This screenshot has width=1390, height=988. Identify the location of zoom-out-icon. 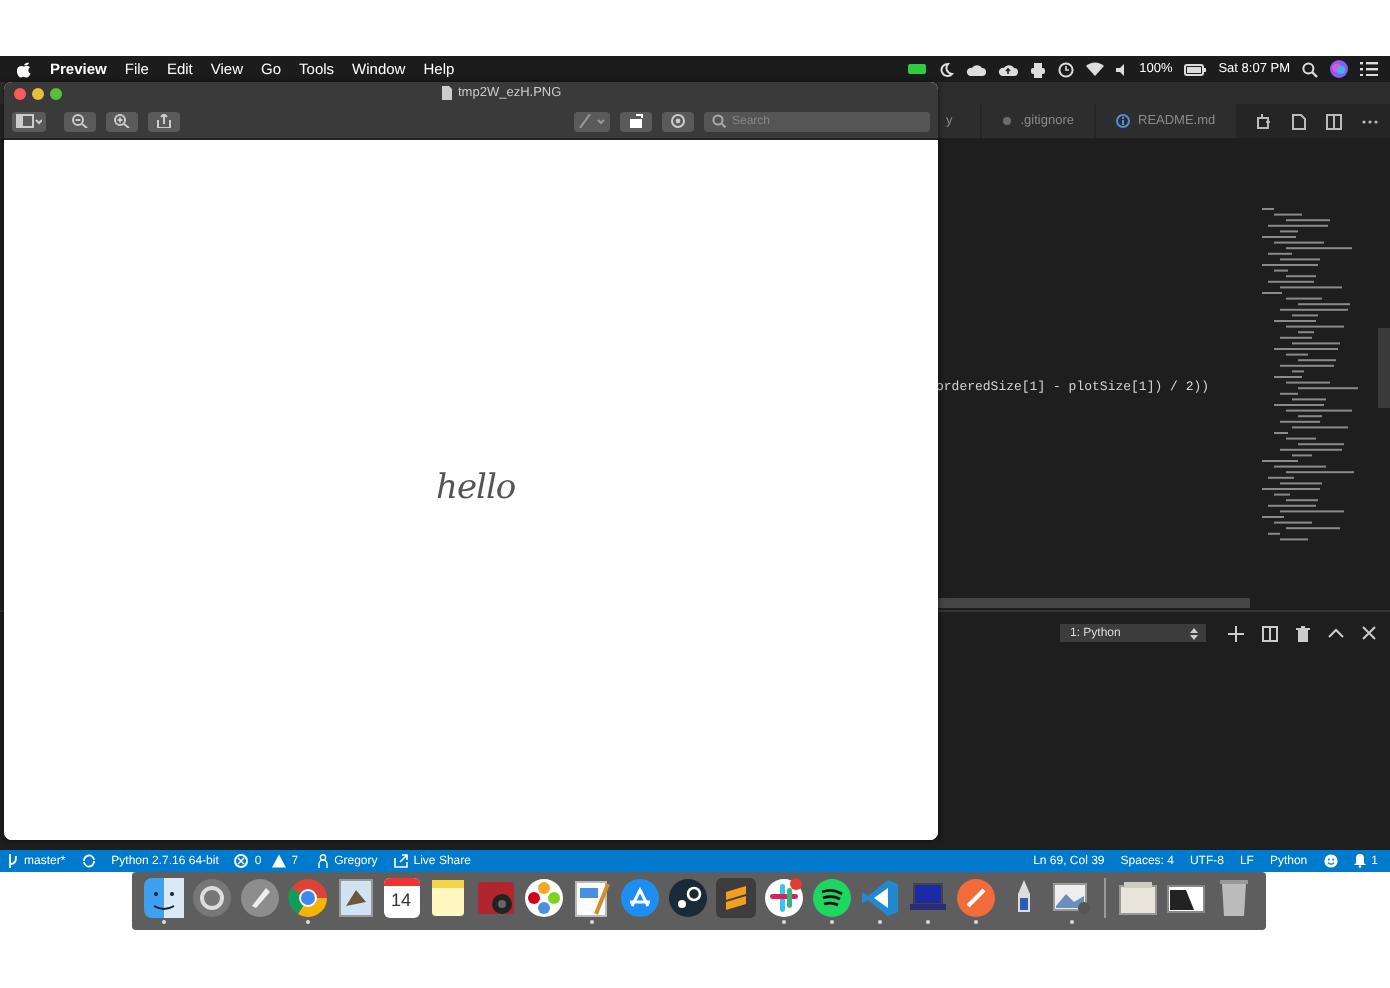
(80, 121).